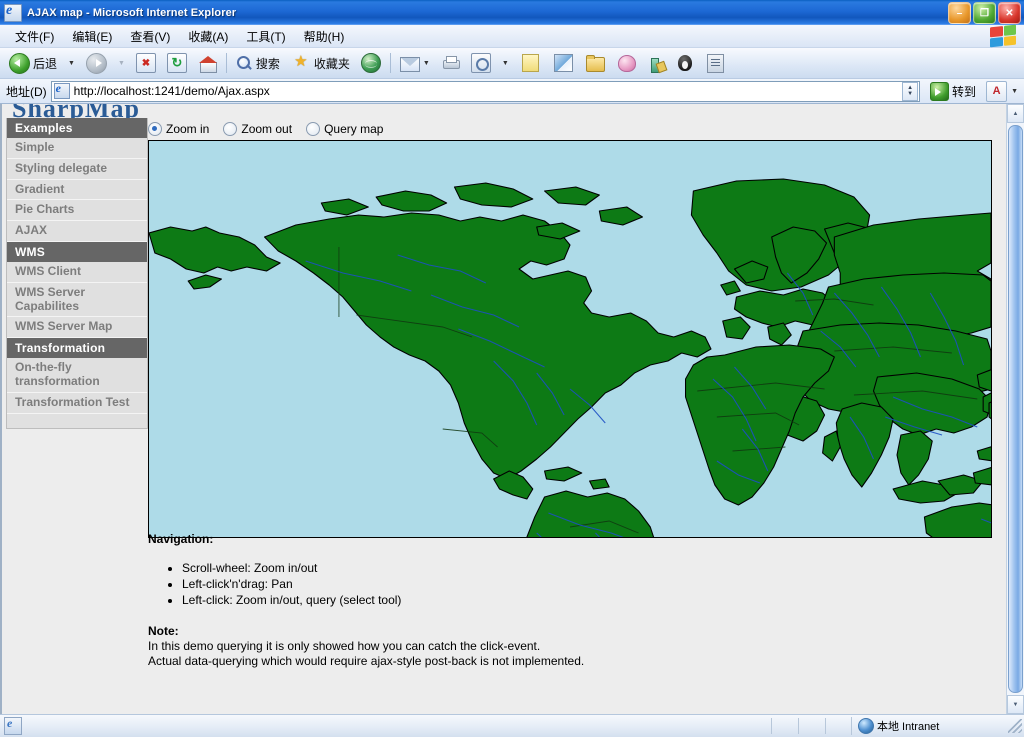 Image resolution: width=1024 pixels, height=737 pixels. I want to click on document-button, so click(715, 63).